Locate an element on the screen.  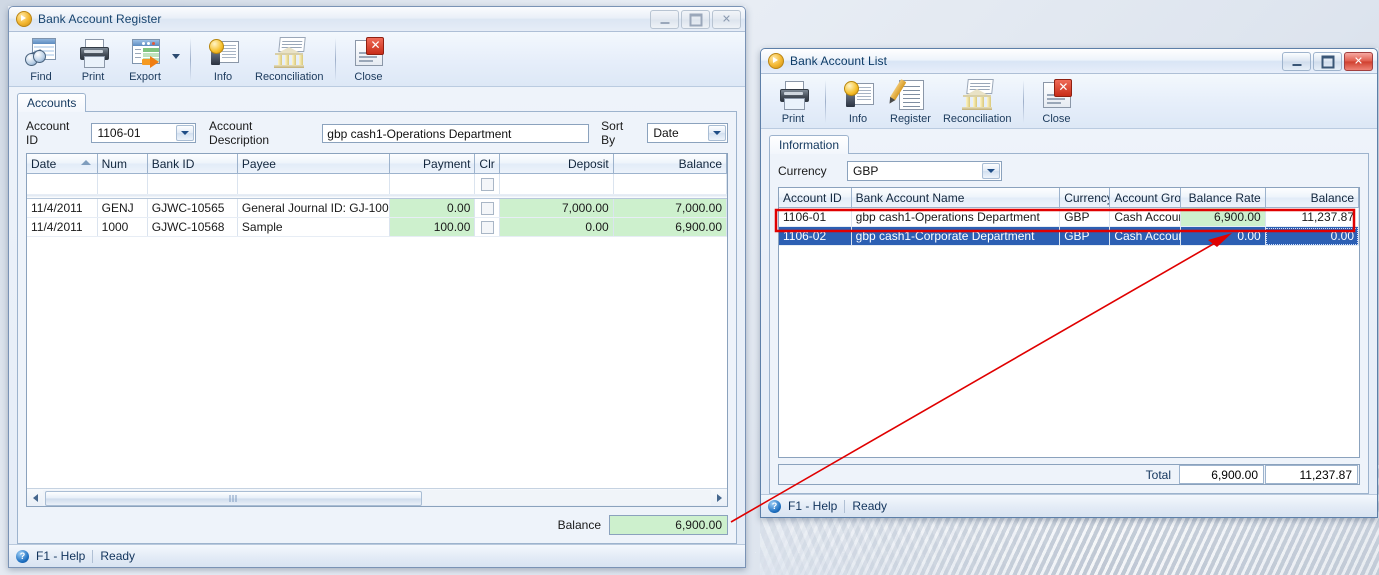
cell-bank-id: GJWC-10565 is located at coordinates (192, 208).